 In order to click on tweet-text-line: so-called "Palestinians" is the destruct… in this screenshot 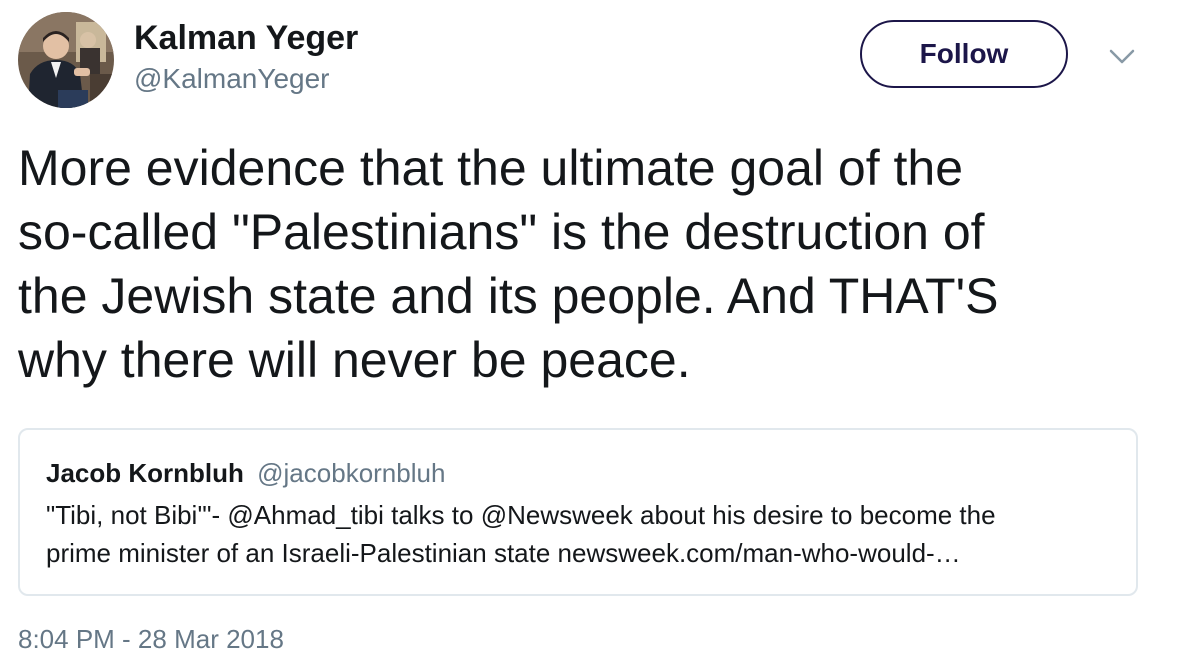, I will do `click(501, 232)`.